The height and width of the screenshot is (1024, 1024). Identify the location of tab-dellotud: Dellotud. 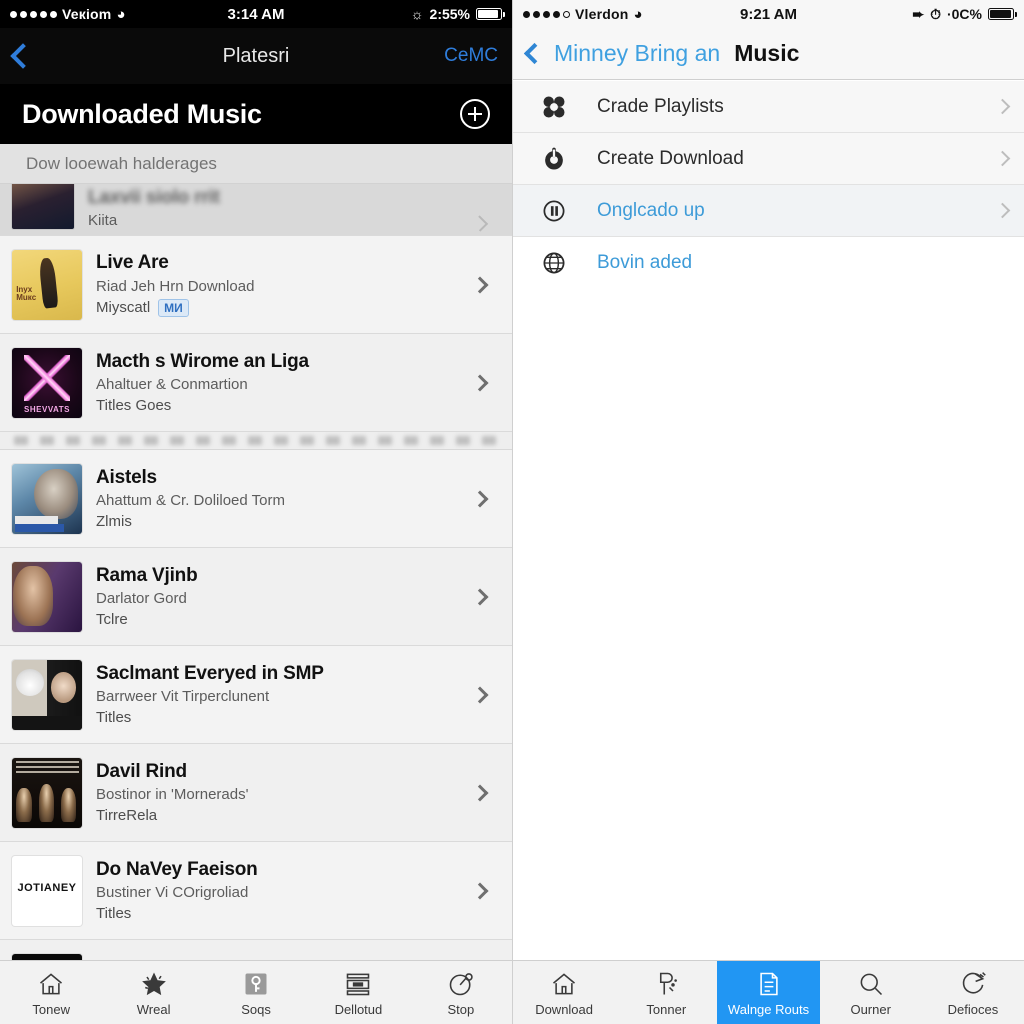
(358, 992).